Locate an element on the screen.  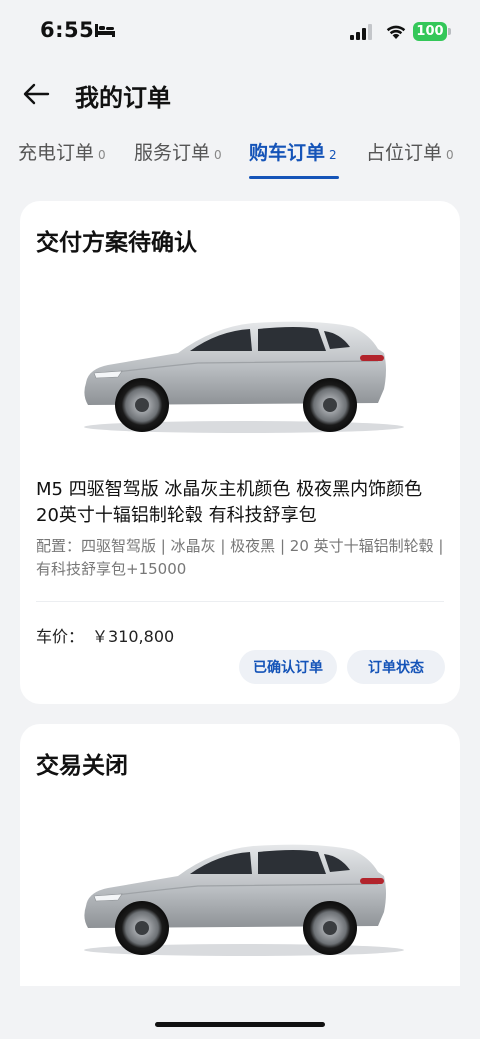
tab-label: 占位订单 is located at coordinates (404, 153).